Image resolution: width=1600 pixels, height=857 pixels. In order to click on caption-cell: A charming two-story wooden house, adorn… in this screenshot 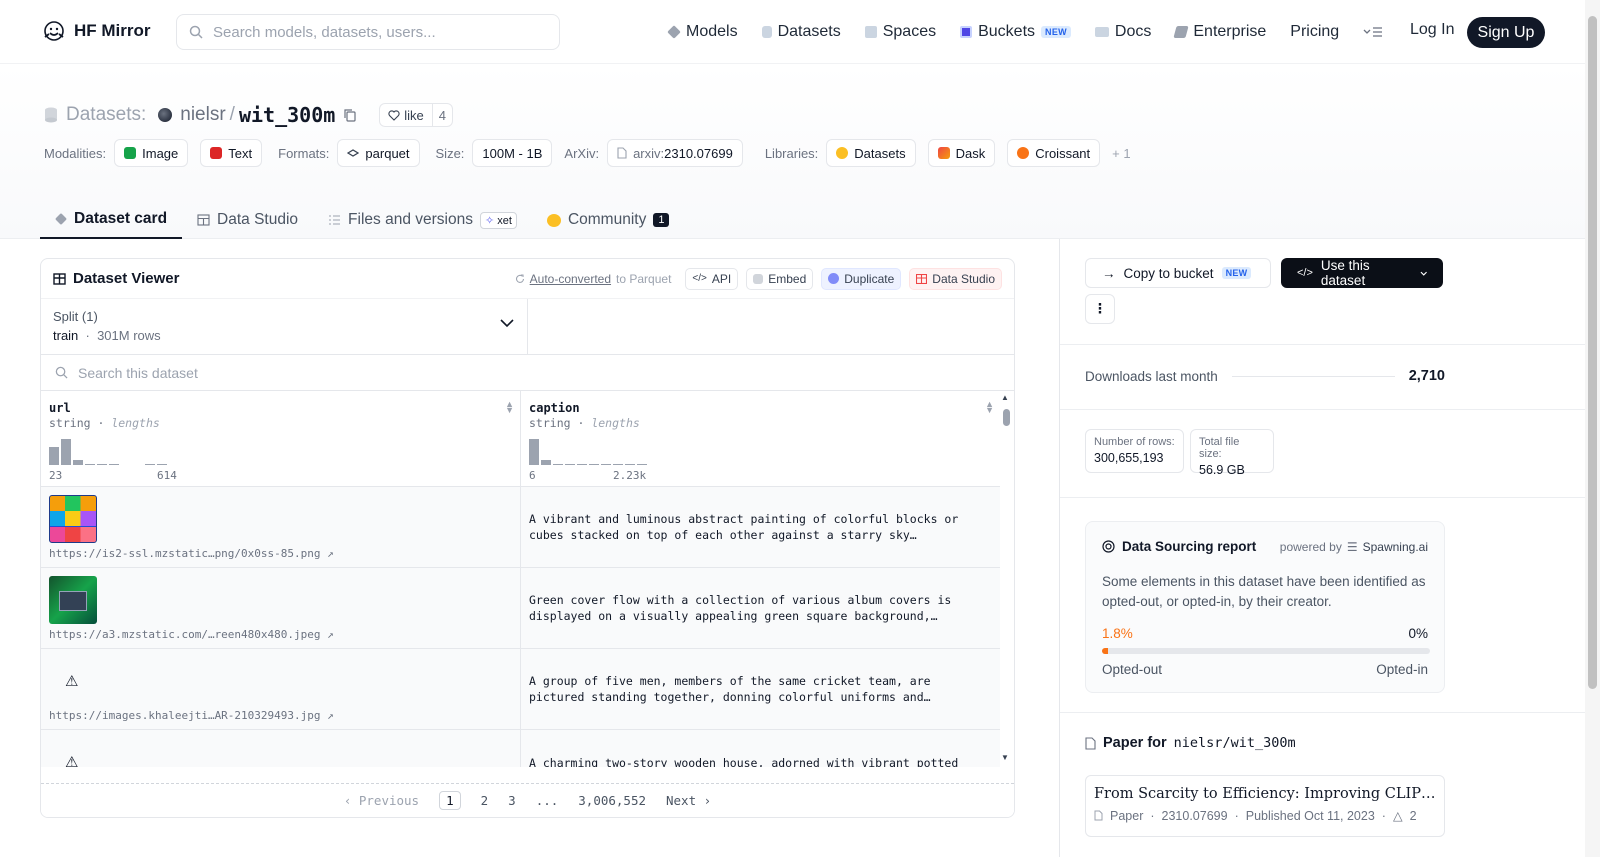, I will do `click(760, 748)`.